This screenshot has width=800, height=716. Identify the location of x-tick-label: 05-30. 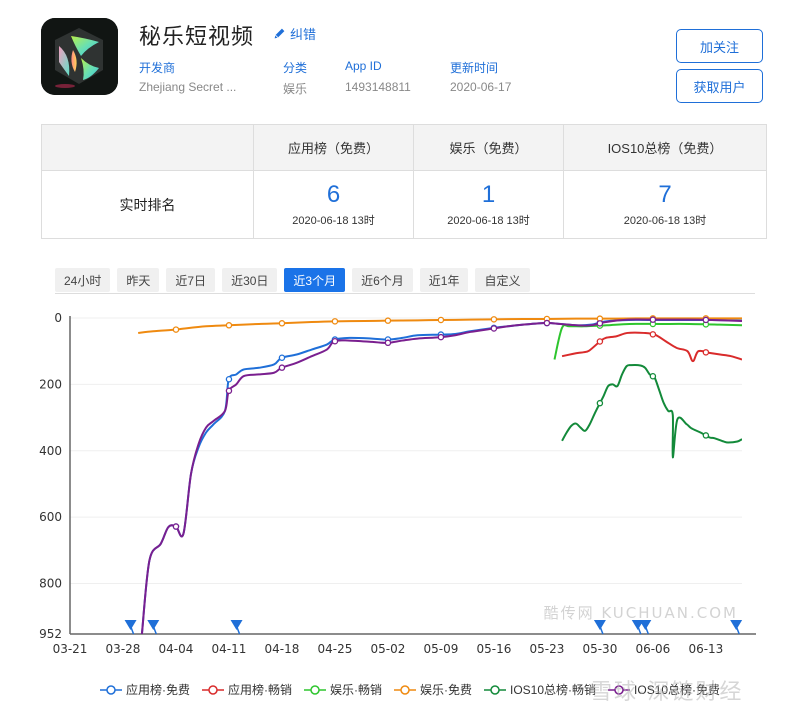
(599, 649).